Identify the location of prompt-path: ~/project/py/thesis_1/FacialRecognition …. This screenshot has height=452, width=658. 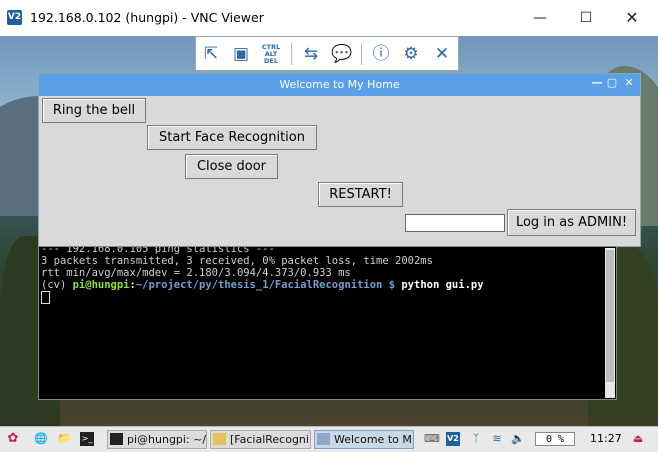
(265, 285).